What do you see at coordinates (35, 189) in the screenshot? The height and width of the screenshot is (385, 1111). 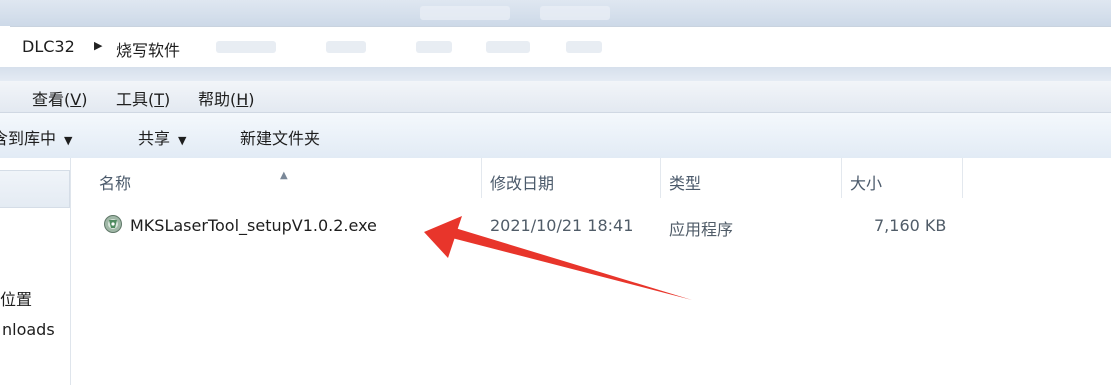 I see `nav-selected-item` at bounding box center [35, 189].